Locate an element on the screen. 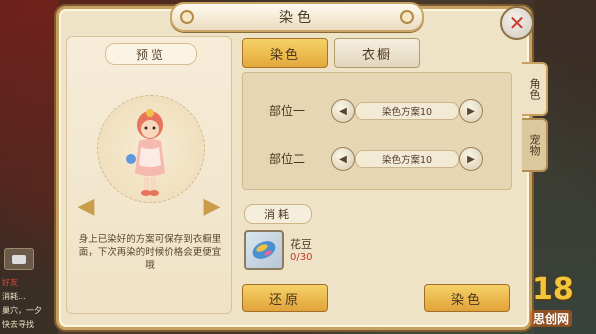  side-tab-label: 宠物 is located at coordinates (534, 145).